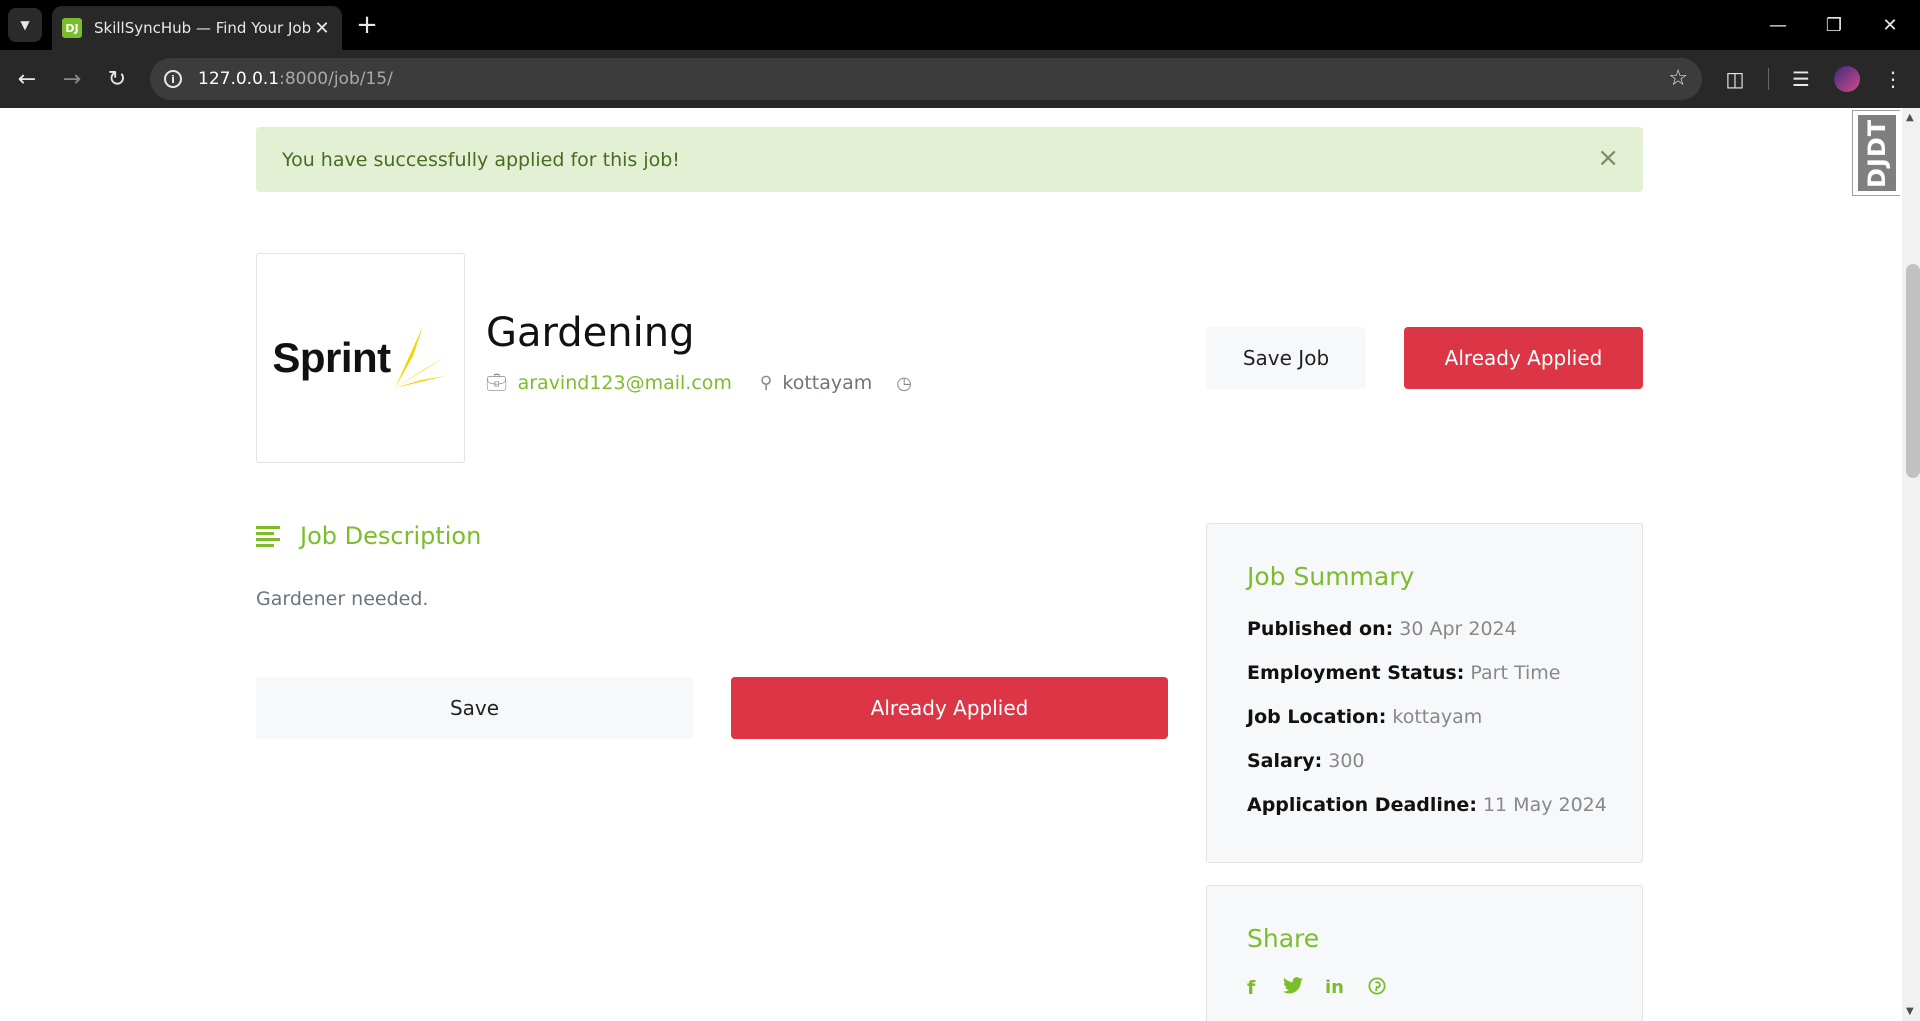 The height and width of the screenshot is (1021, 1920). I want to click on job-description-text: Gardener needed., so click(342, 599).